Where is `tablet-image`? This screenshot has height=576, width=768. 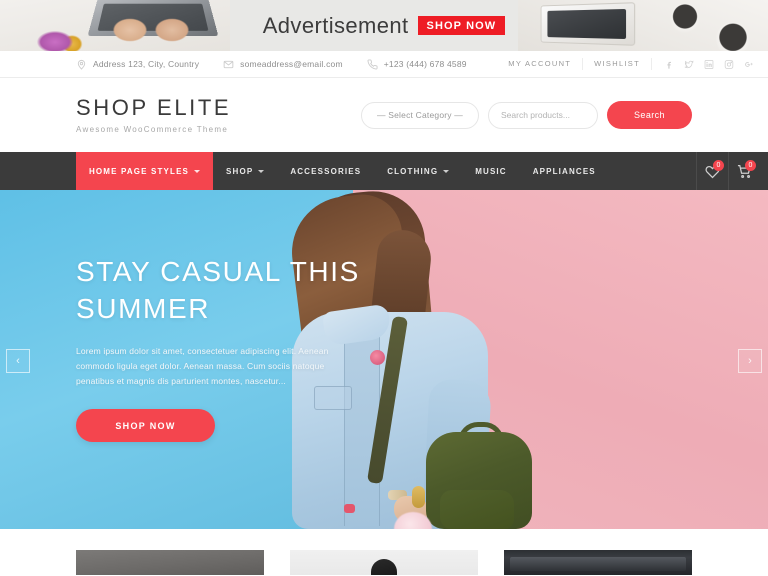 tablet-image is located at coordinates (588, 24).